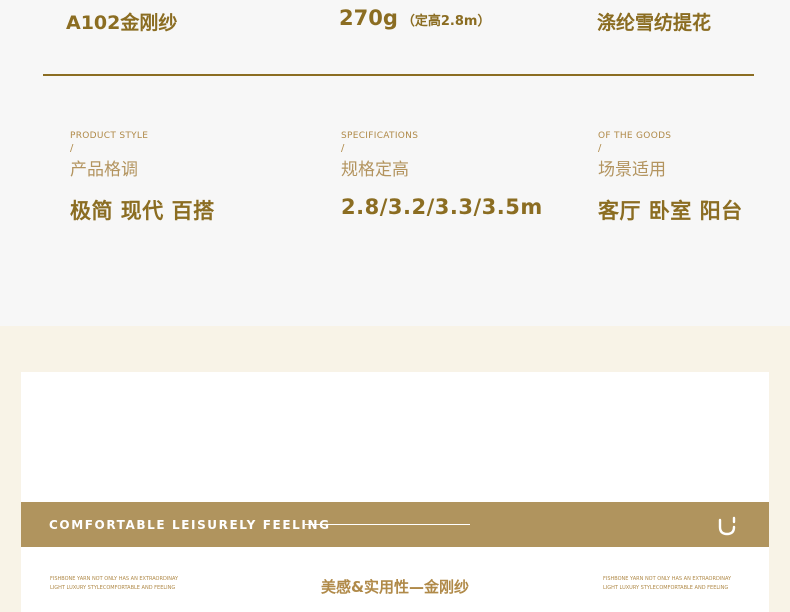 This screenshot has height=612, width=790. Describe the element at coordinates (632, 170) in the screenshot. I see `spec-cn-label: 场景适用` at that location.